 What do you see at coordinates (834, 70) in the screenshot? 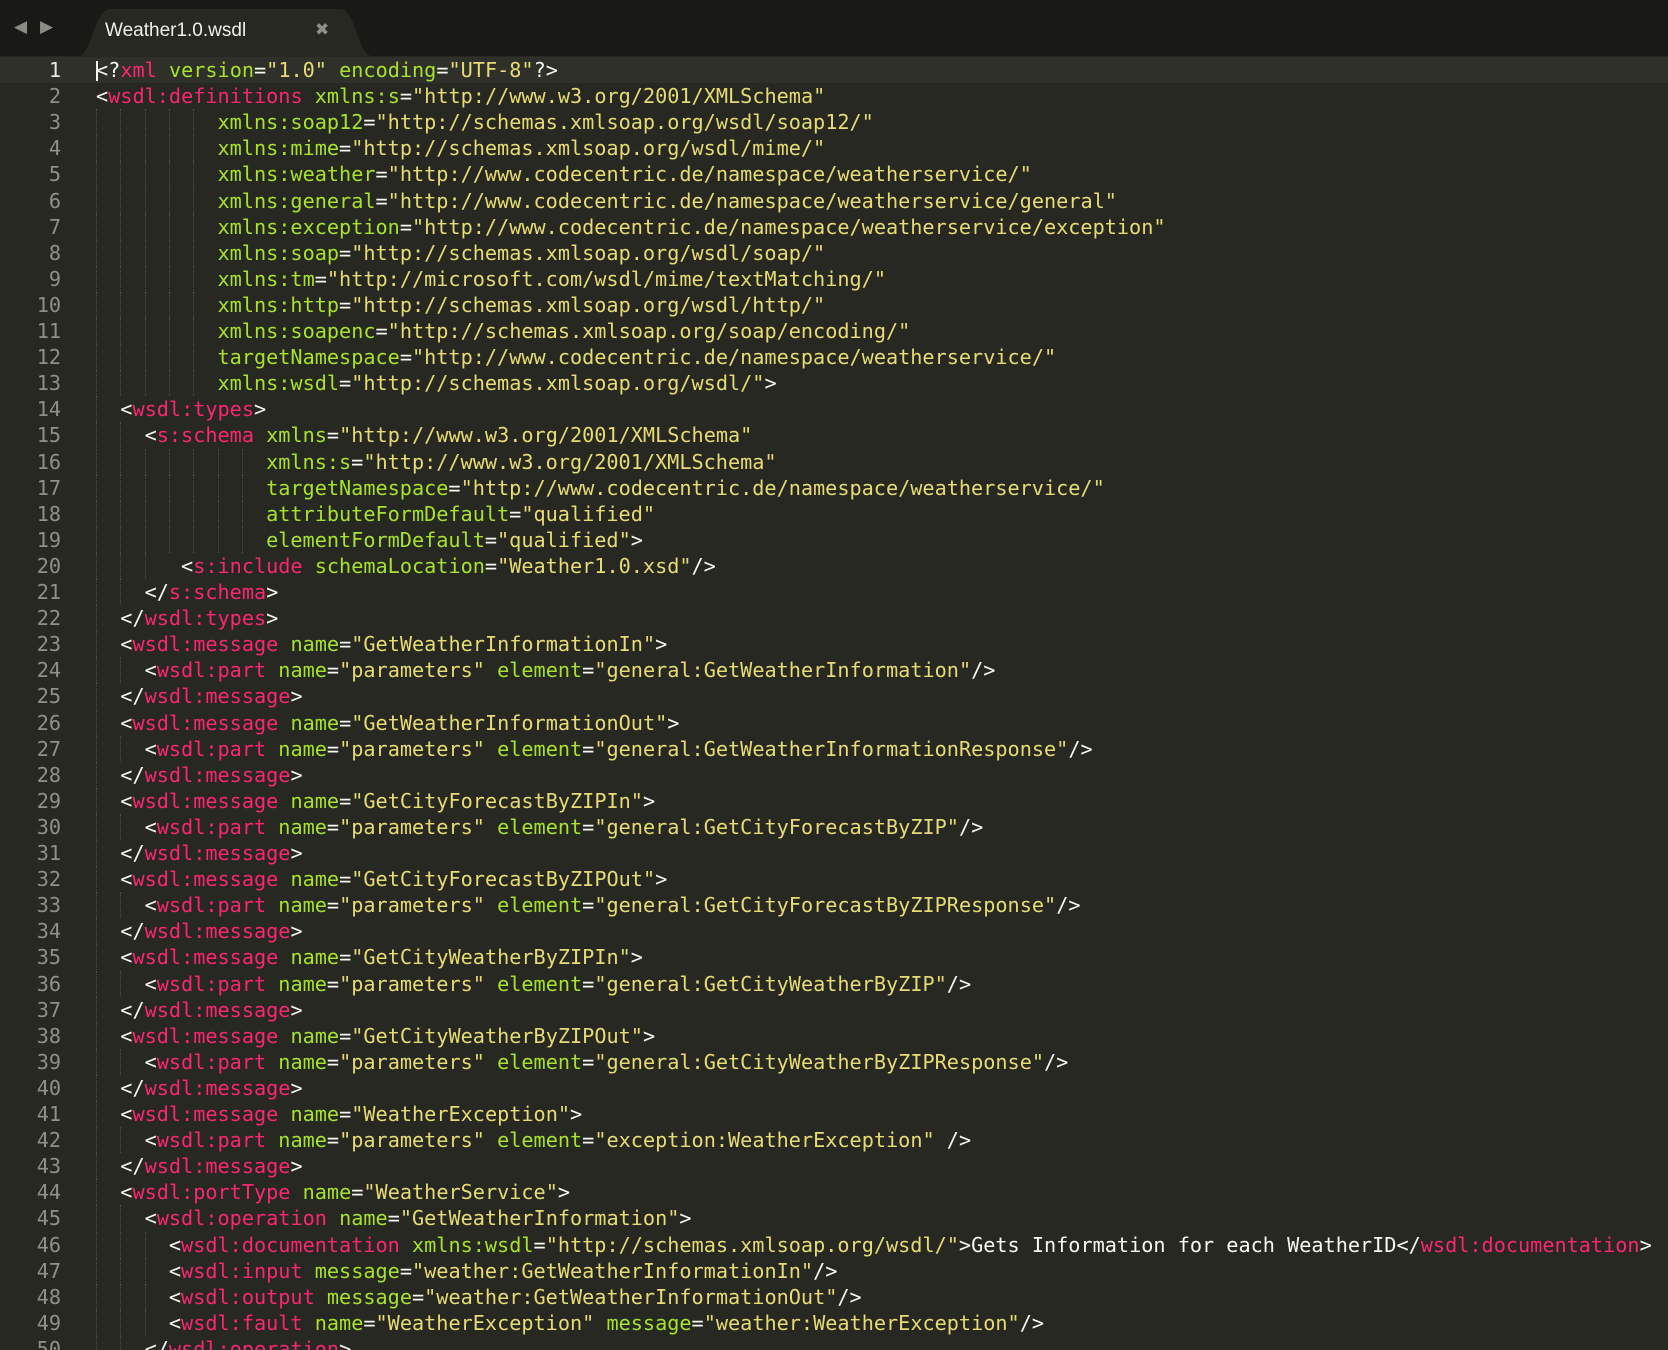
I see `code-line: 1 <?xml version="1.0" encoding="UTF-8"?>` at bounding box center [834, 70].